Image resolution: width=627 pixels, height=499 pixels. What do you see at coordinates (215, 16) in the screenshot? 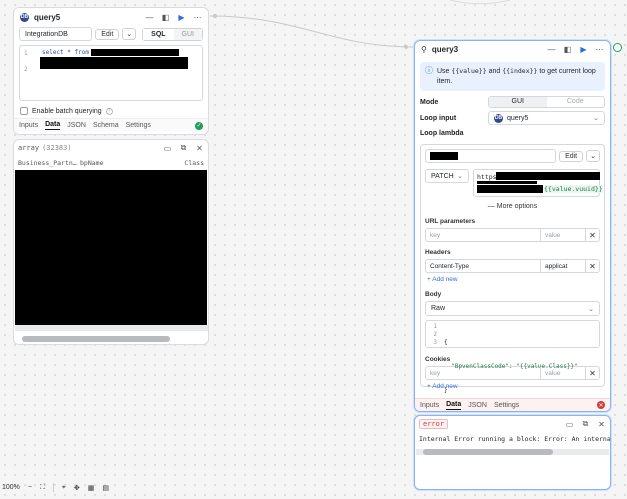
I see `connection-dot-out` at bounding box center [215, 16].